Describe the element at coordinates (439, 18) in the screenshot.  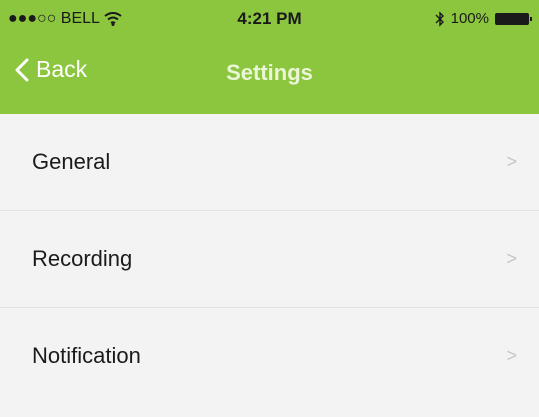
I see `bluetooth-icon` at that location.